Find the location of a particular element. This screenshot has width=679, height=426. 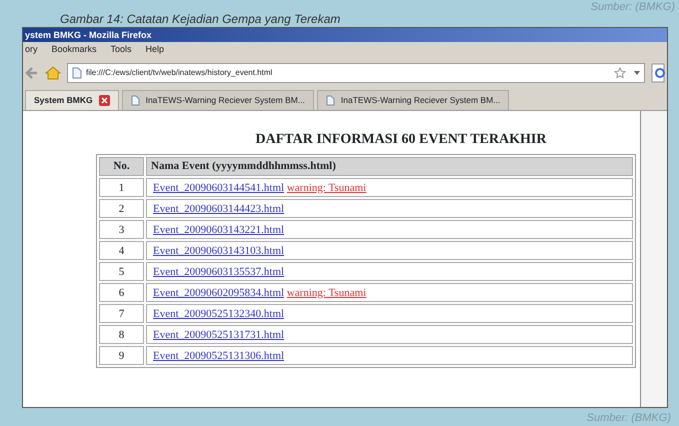

row-number: 5 is located at coordinates (121, 271).